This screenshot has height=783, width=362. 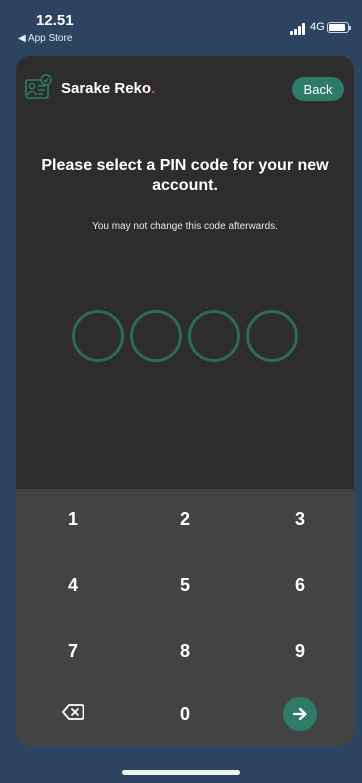 What do you see at coordinates (39, 88) in the screenshot?
I see `id-card-logo-icon` at bounding box center [39, 88].